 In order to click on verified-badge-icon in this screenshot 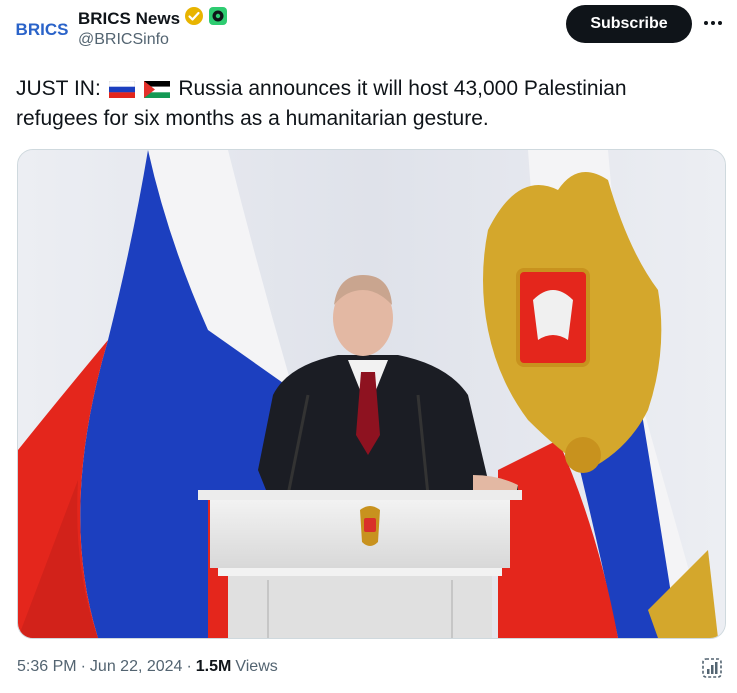, I will do `click(194, 18)`.